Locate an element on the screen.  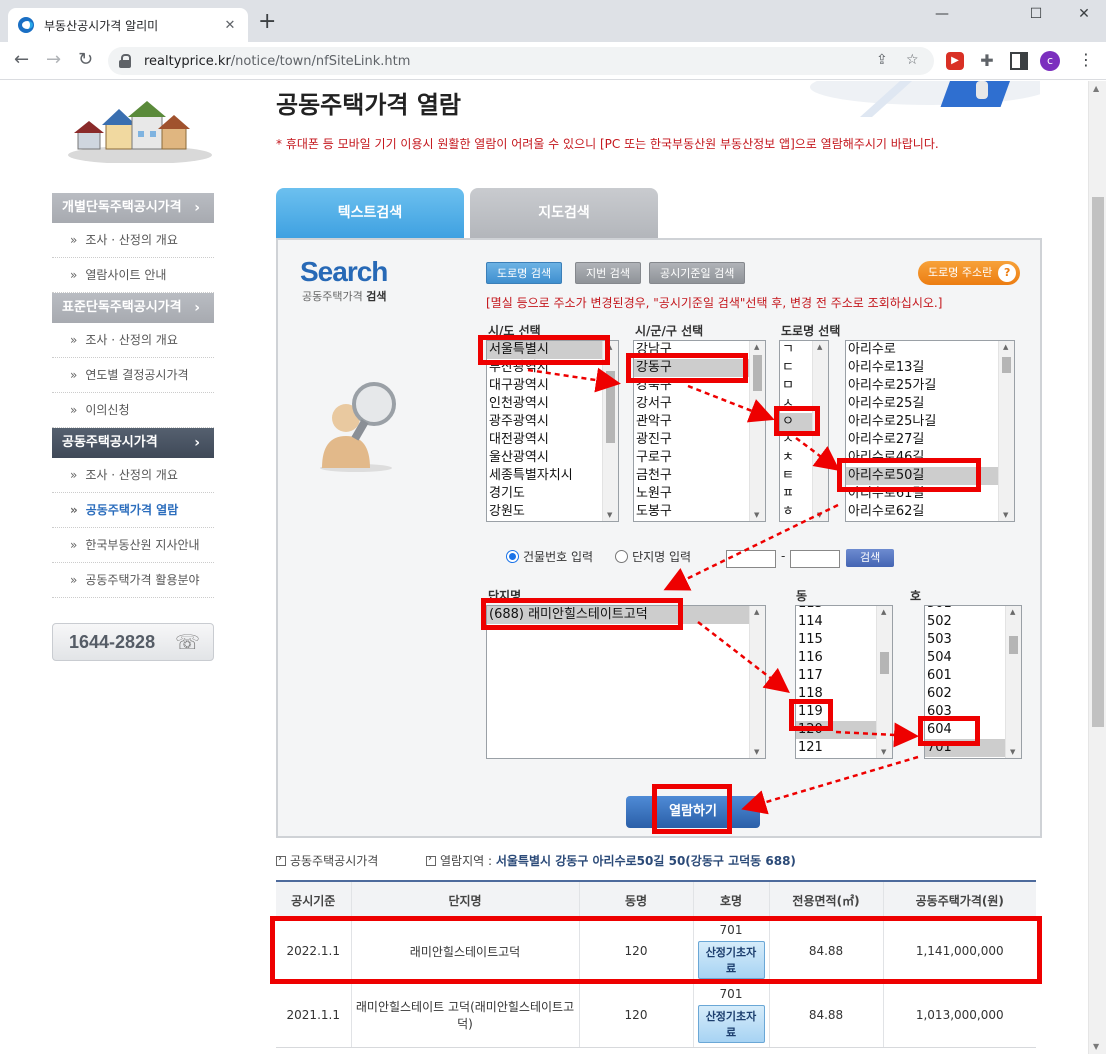
sidebar-item-apartment-view: 공동주택가격 열람 is located at coordinates (133, 510).